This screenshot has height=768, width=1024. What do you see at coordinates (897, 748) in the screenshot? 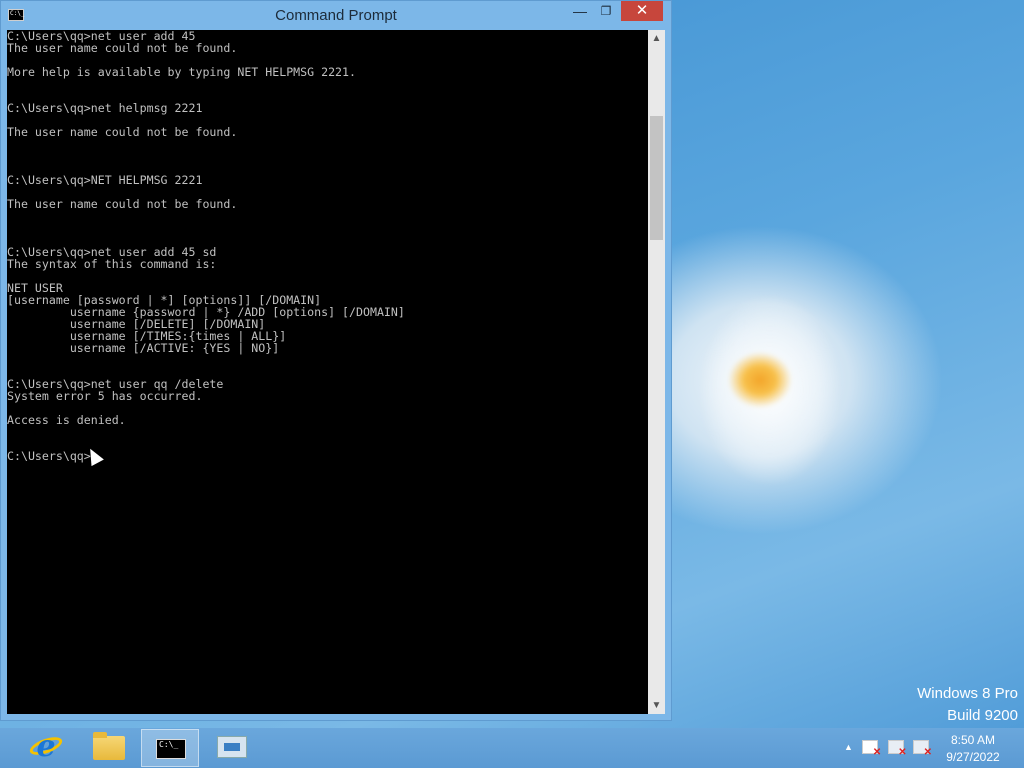
I see `network-disconnected-icon` at bounding box center [897, 748].